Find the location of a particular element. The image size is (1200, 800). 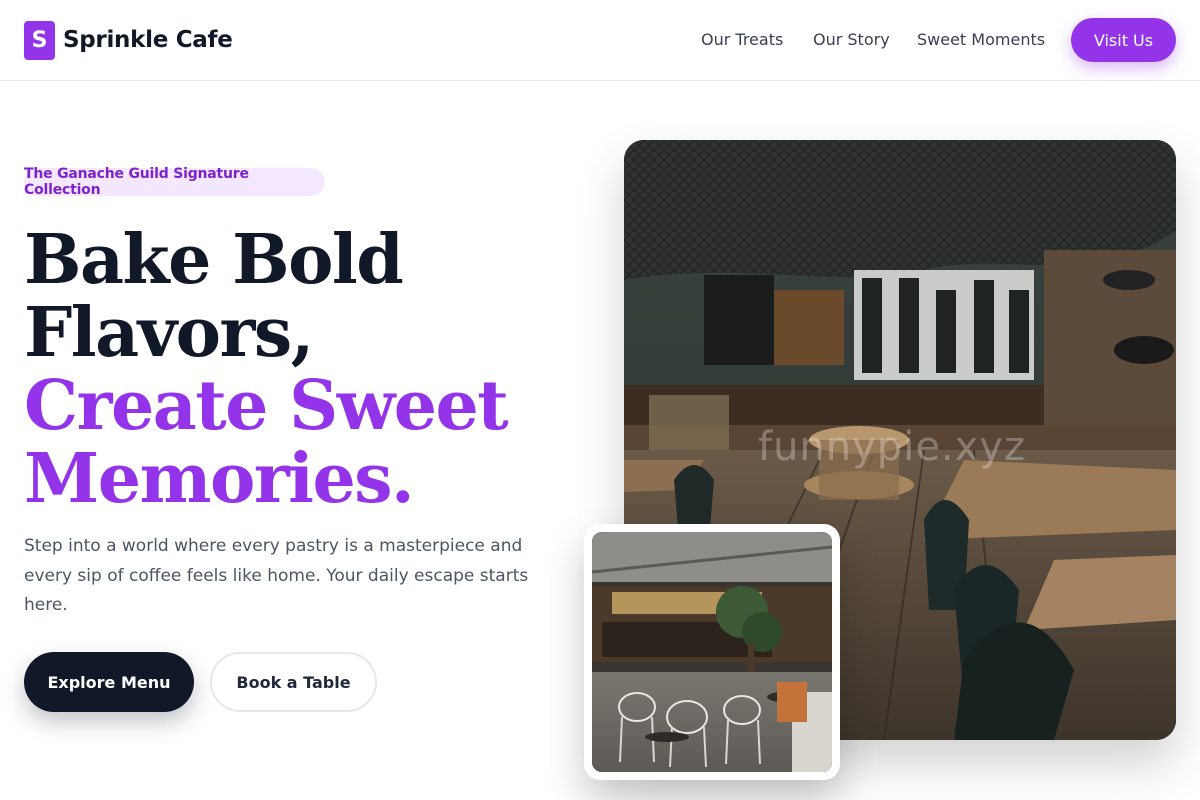

nav-link-our-story: Our Story is located at coordinates (851, 40).